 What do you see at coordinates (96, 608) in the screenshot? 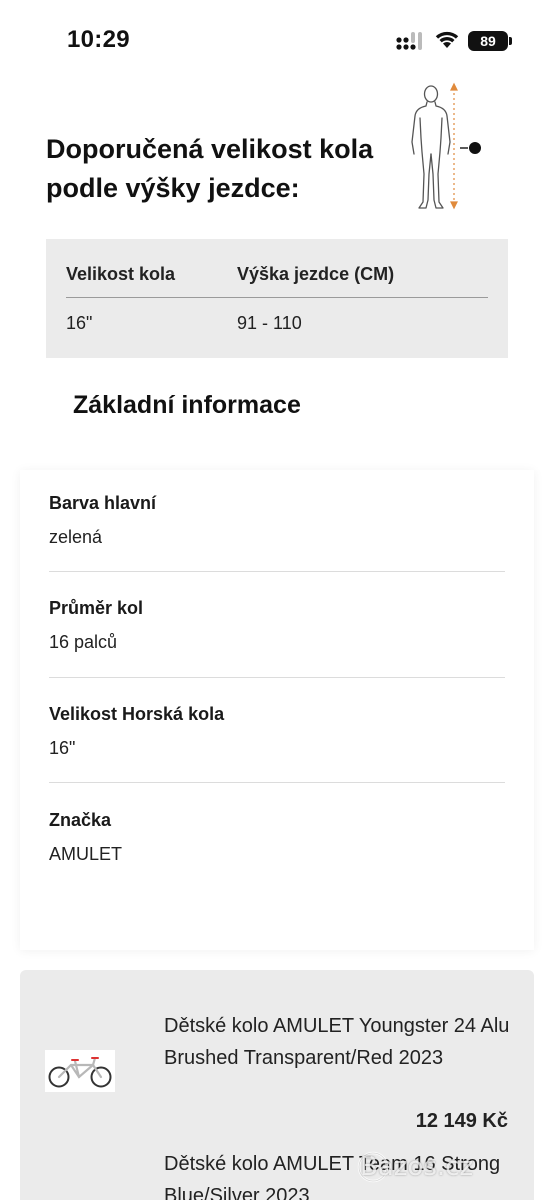
I see `info-label: Průměr kol` at bounding box center [96, 608].